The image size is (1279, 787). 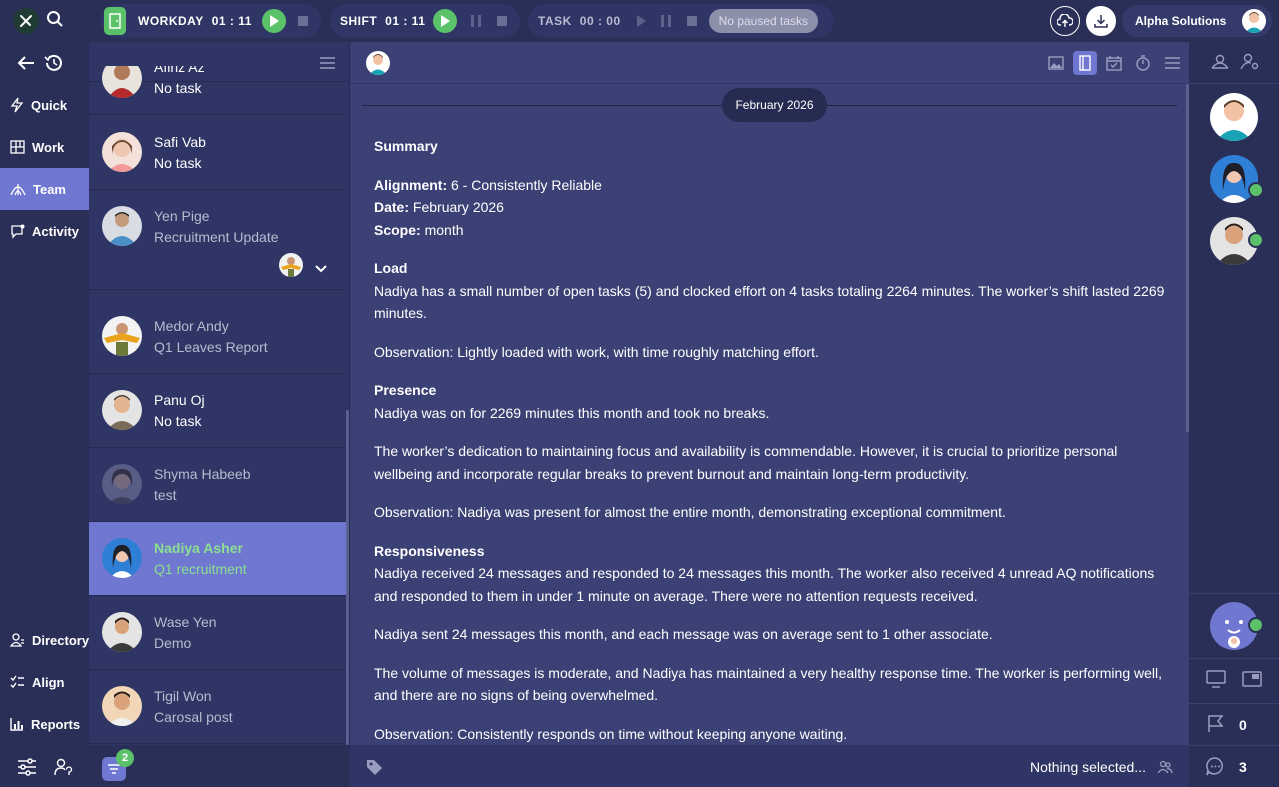 What do you see at coordinates (44, 189) in the screenshot?
I see `nav-team: Team` at bounding box center [44, 189].